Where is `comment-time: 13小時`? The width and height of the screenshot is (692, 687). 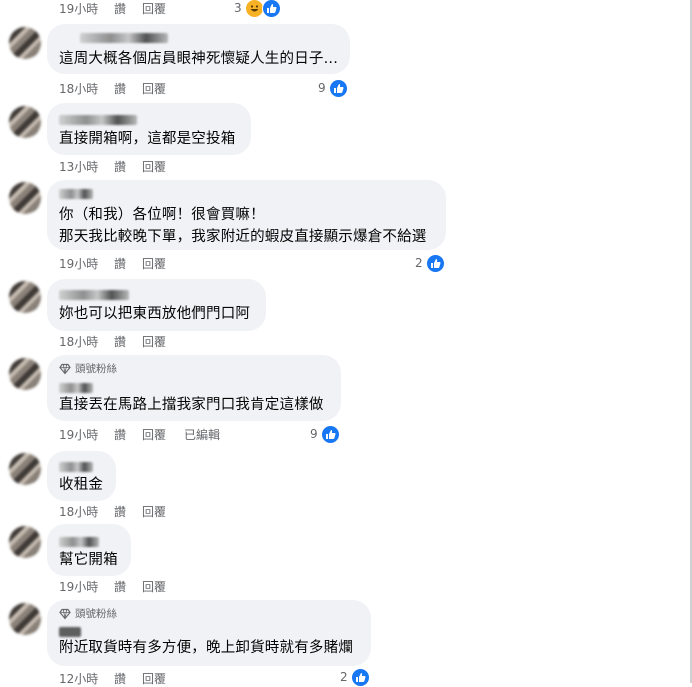
comment-time: 13小時 is located at coordinates (86, 166).